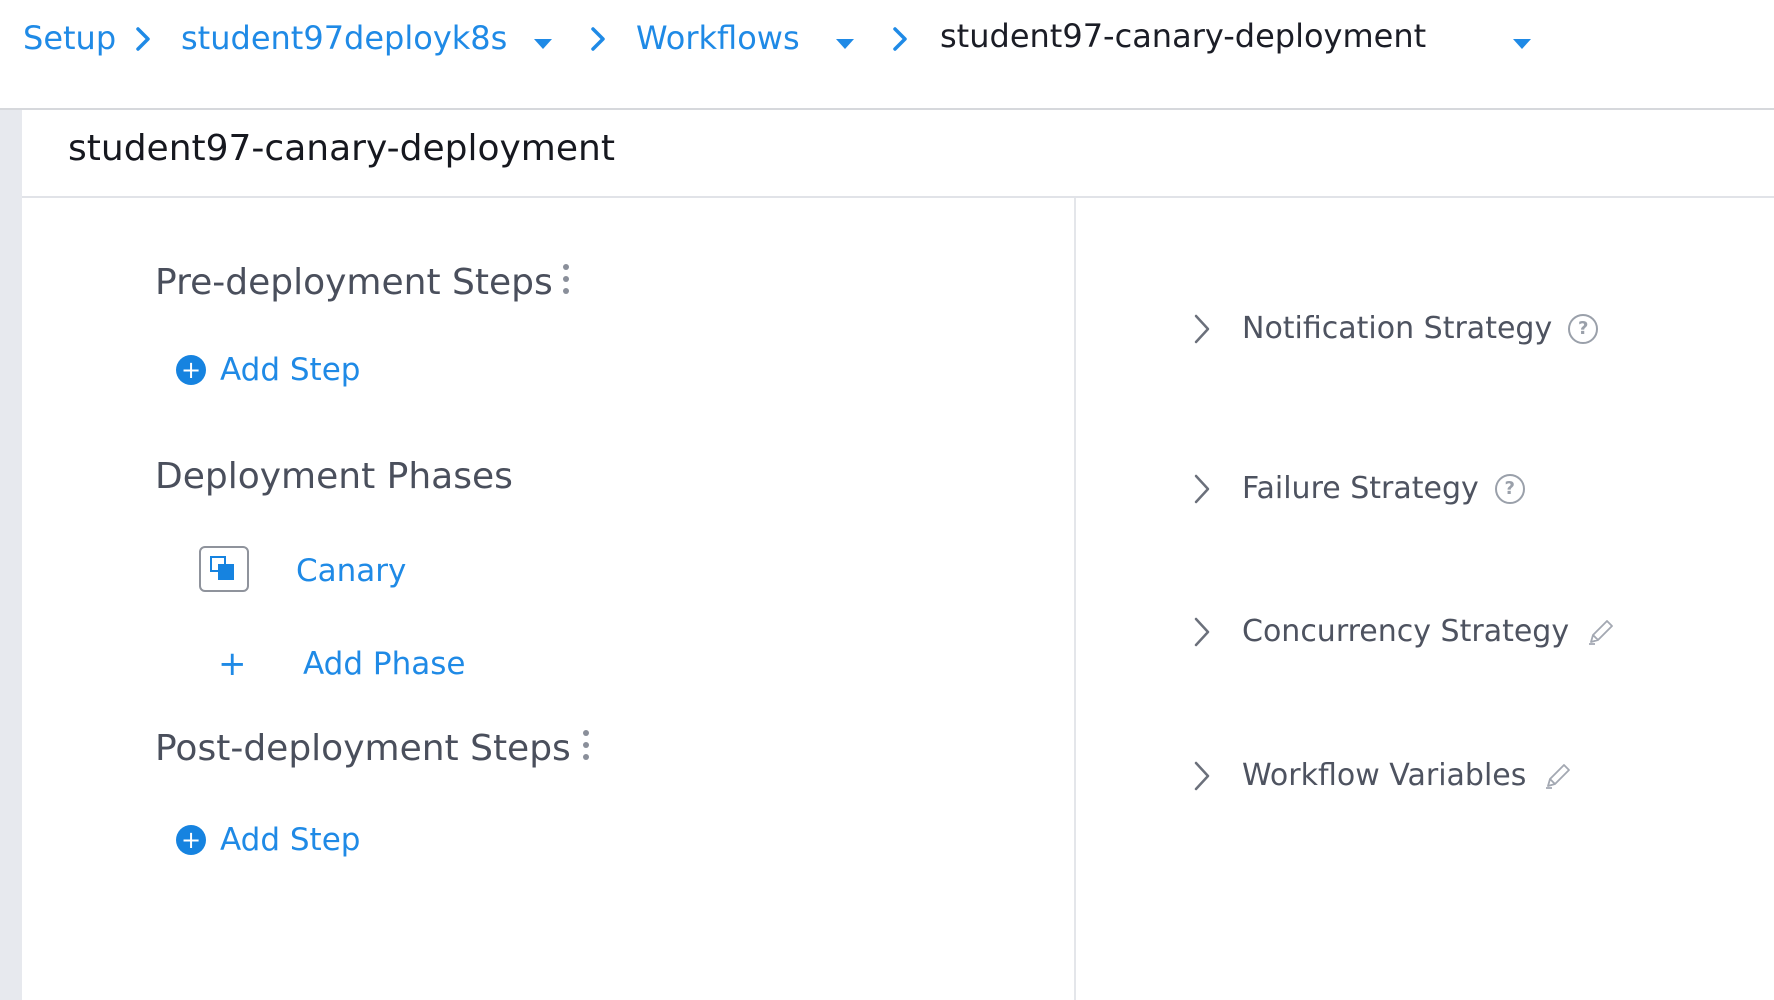 The height and width of the screenshot is (1000, 1774). What do you see at coordinates (69, 38) in the screenshot?
I see `breadcrumb-setup: Setup` at bounding box center [69, 38].